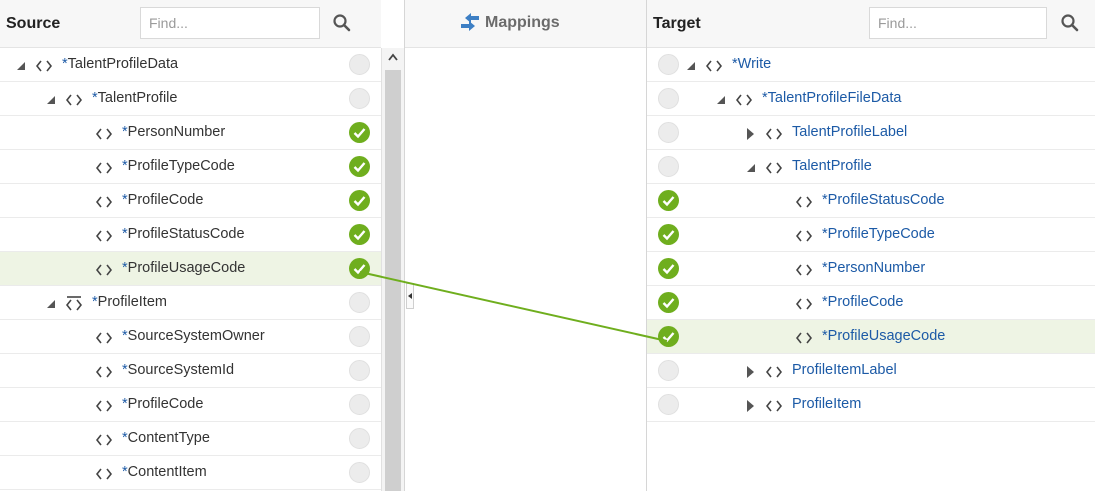 The image size is (1095, 491). I want to click on source-scrollbar, so click(392, 269).